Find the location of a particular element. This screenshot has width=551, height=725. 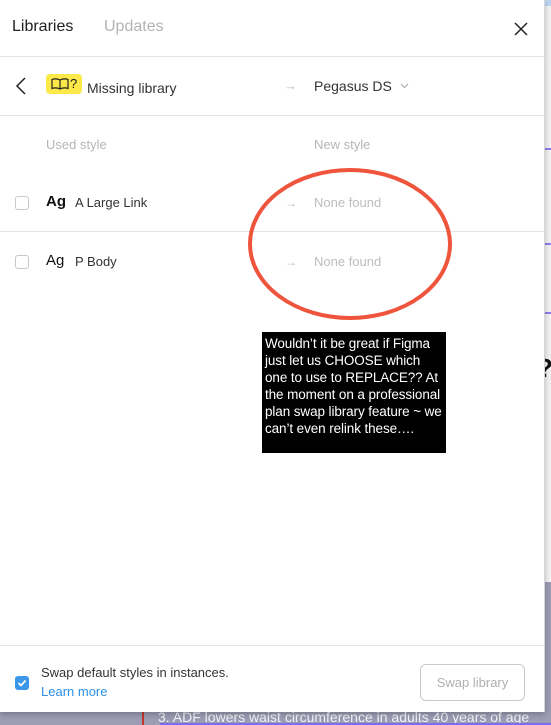

tab-libraries: Libraries is located at coordinates (42, 27).